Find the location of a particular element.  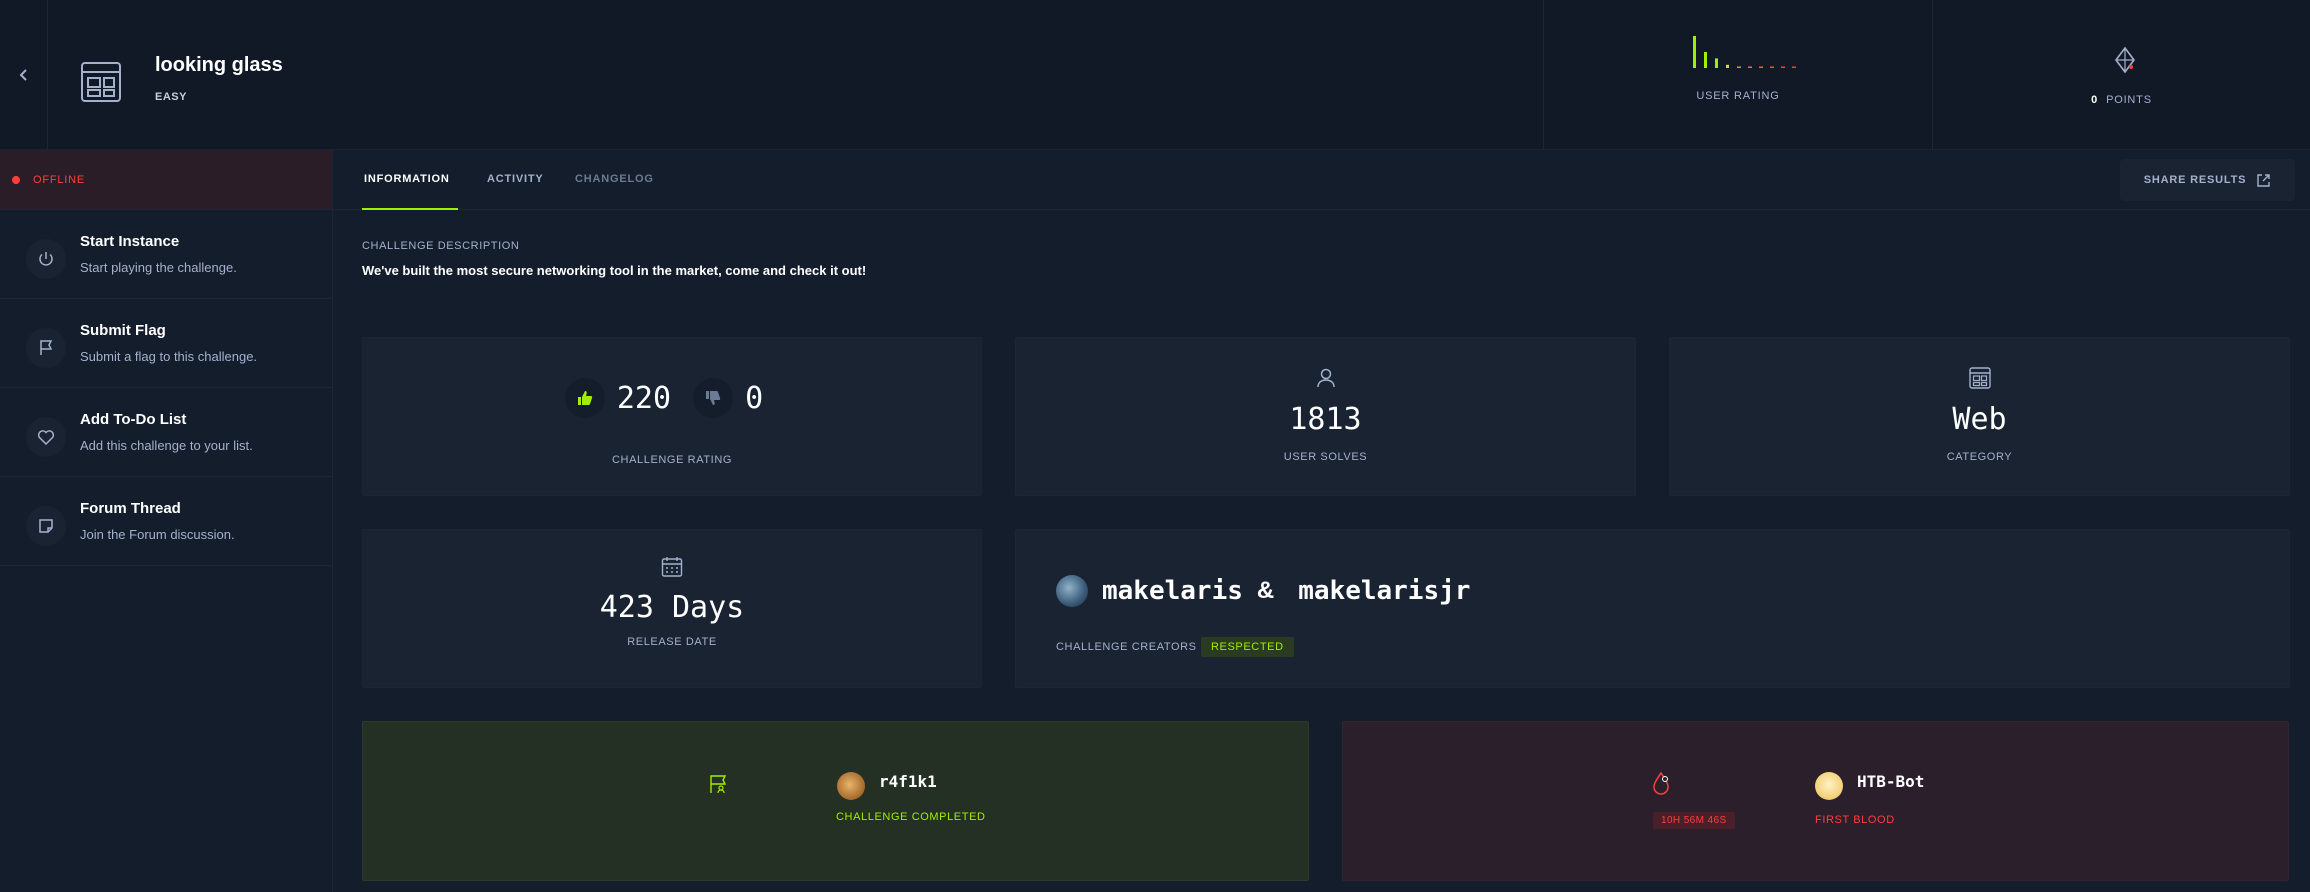

solver-avatar is located at coordinates (851, 786).